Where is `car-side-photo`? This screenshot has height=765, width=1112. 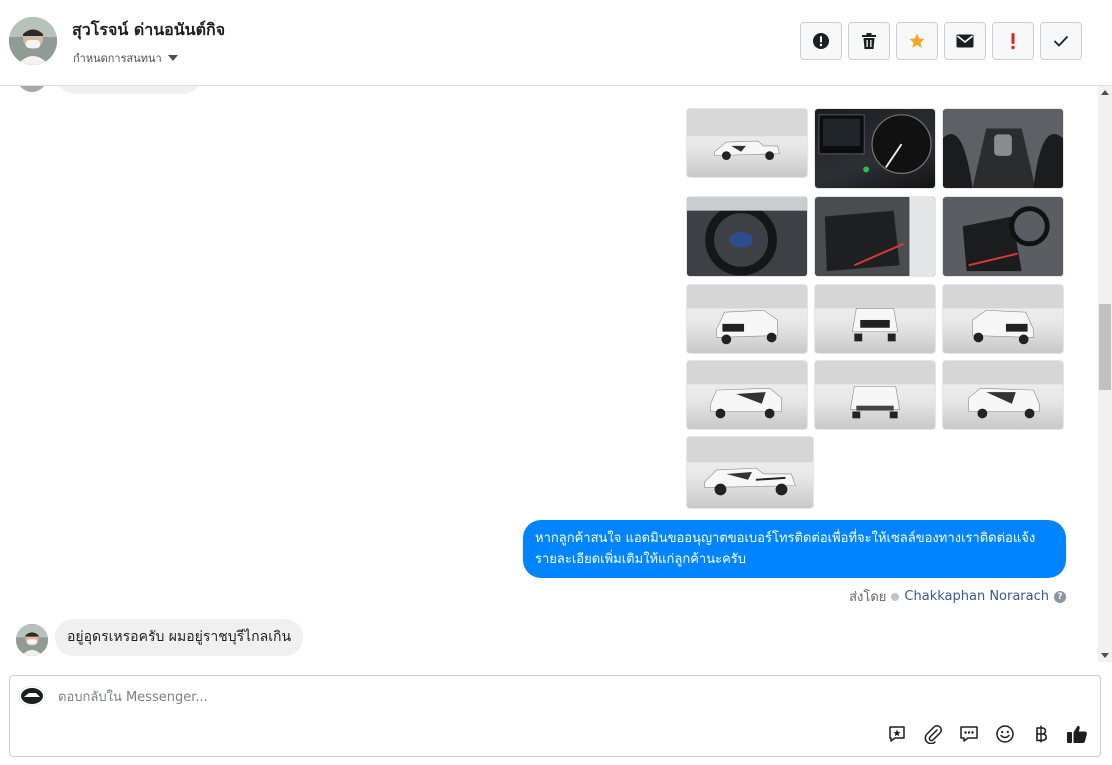
car-side-photo is located at coordinates (750, 472).